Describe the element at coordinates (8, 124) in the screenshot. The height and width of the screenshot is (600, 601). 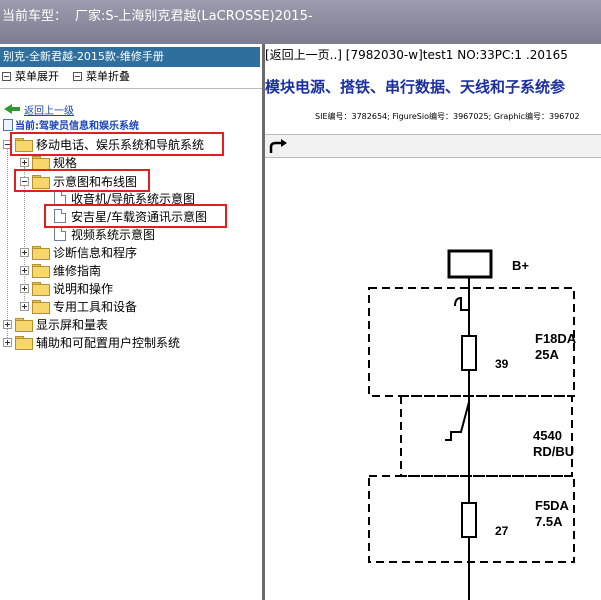
I see `book-icon` at that location.